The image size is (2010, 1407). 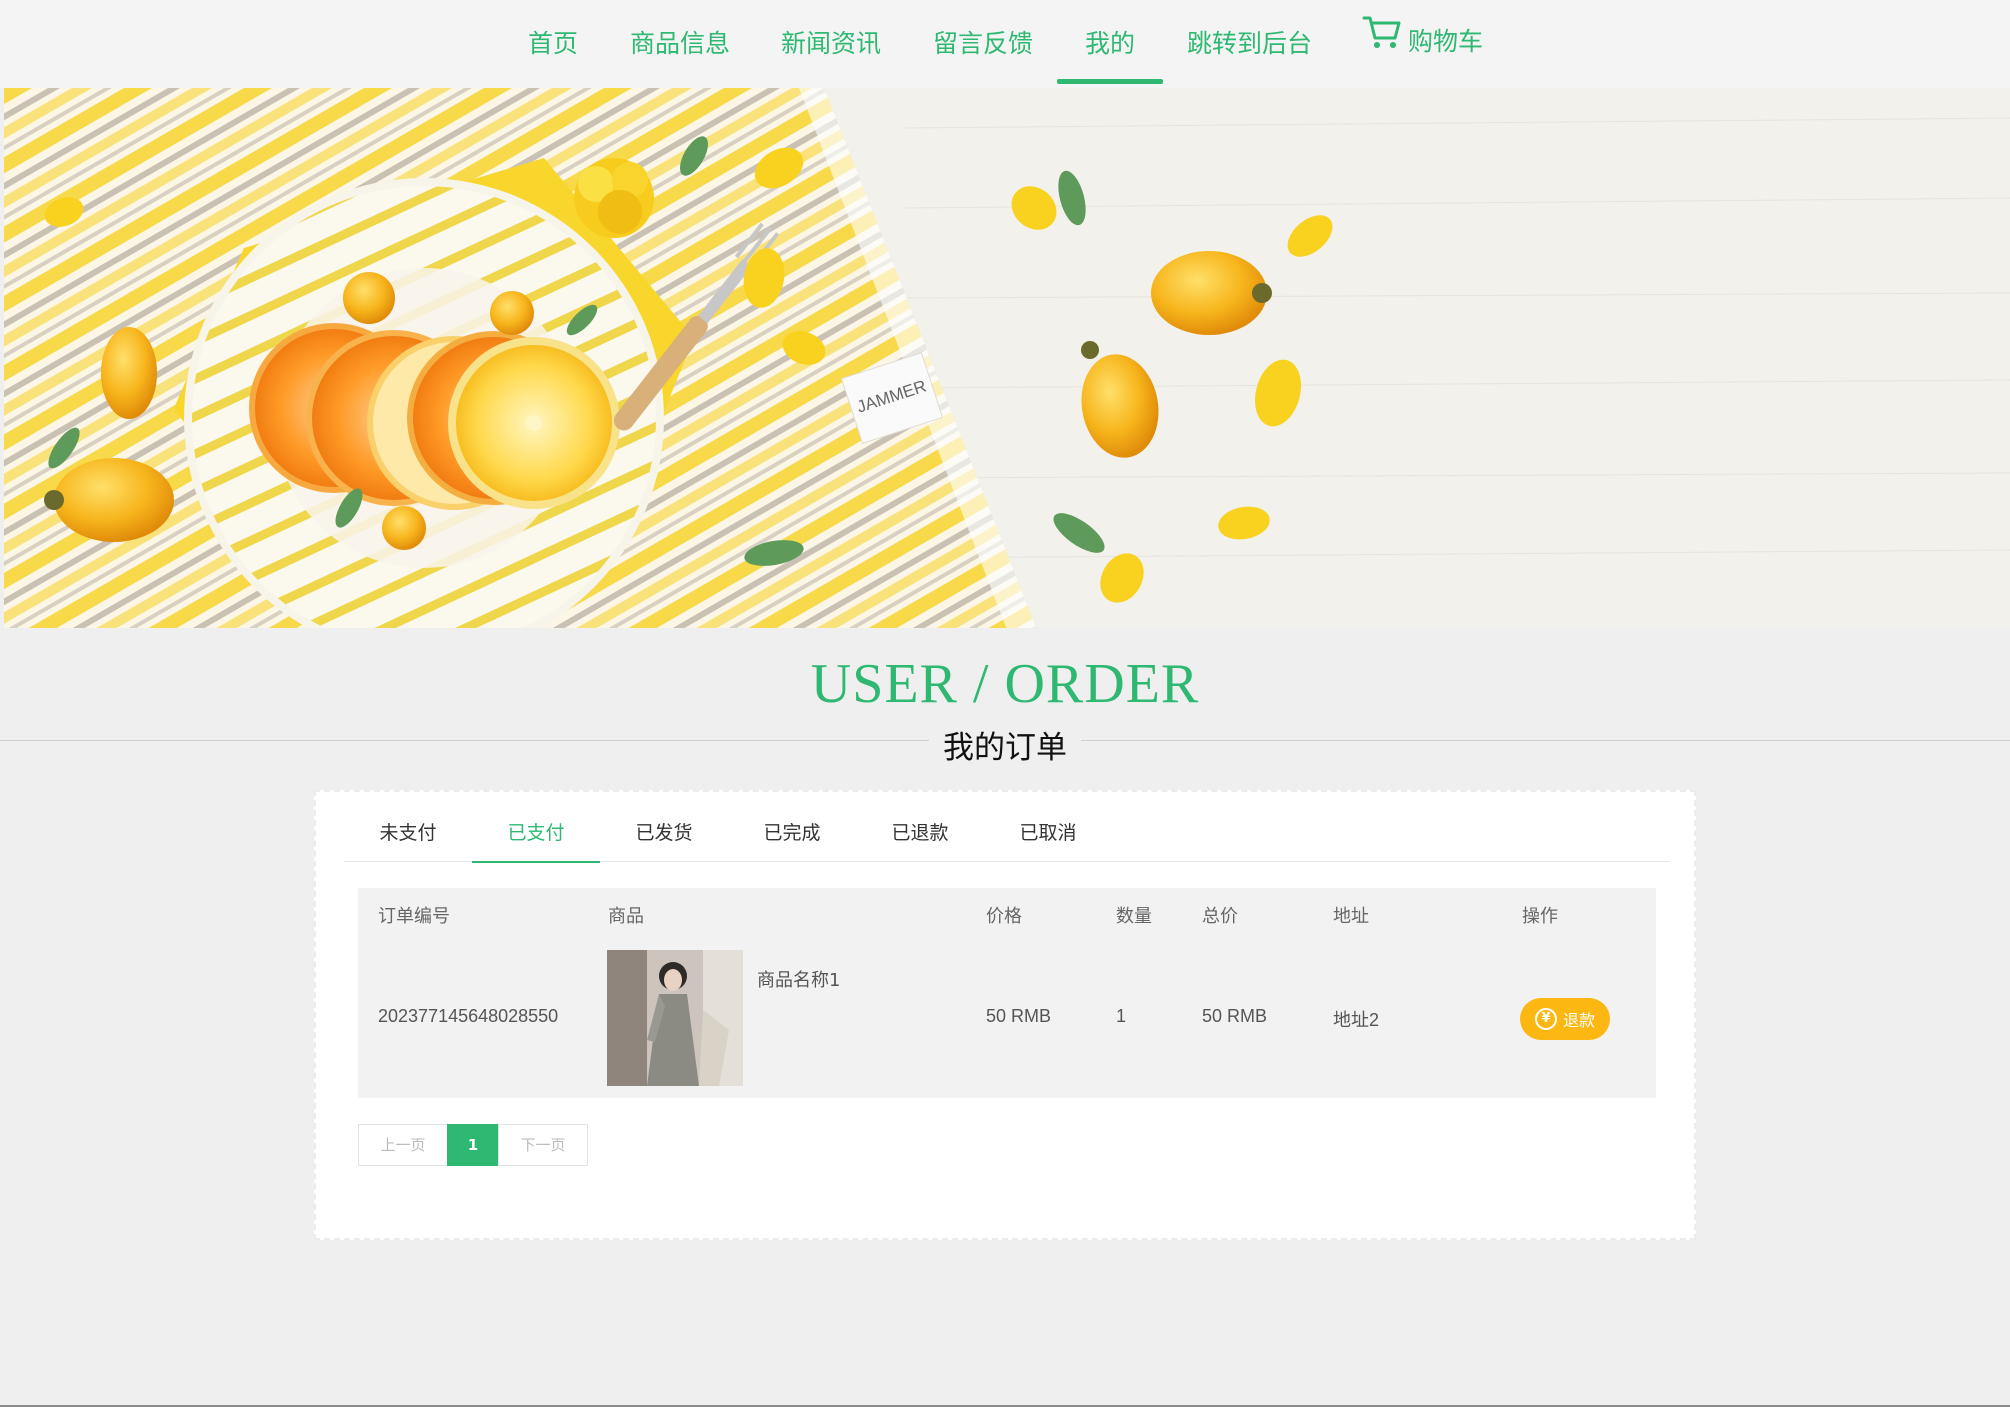 What do you see at coordinates (553, 42) in the screenshot?
I see `nav-item-home: 首页` at bounding box center [553, 42].